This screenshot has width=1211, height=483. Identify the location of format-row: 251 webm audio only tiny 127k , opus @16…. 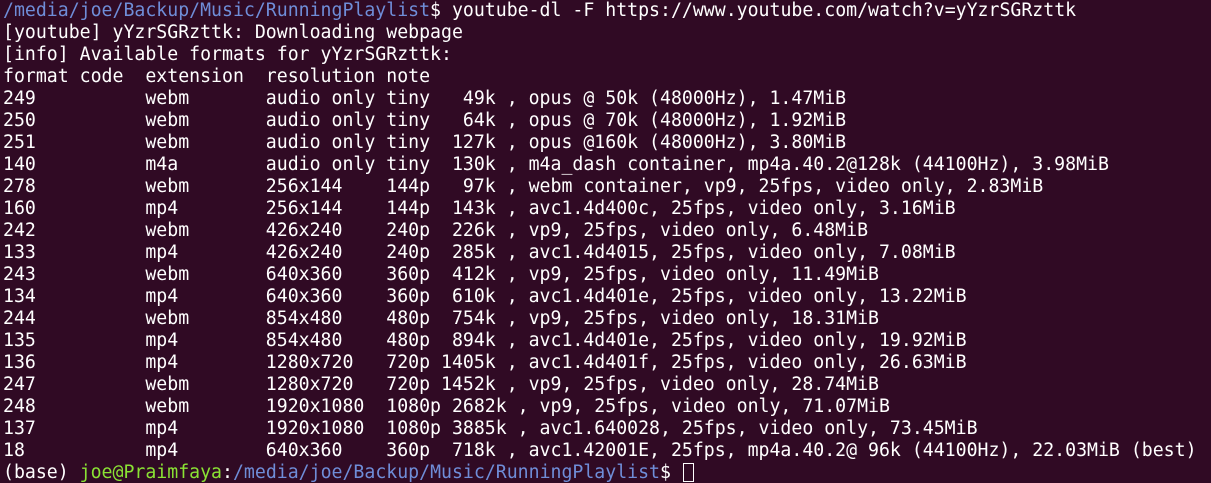
(425, 142).